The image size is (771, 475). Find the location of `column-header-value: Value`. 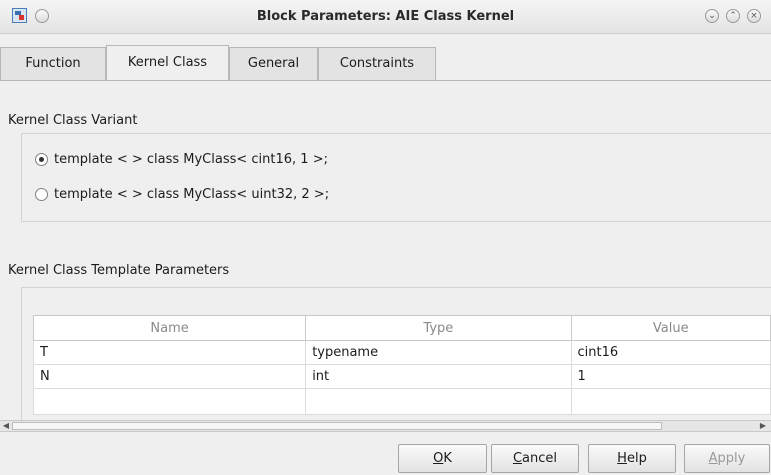

column-header-value: Value is located at coordinates (670, 328).